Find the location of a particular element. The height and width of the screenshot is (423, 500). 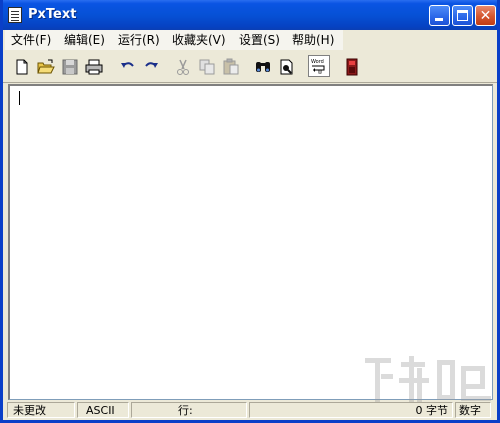

menu-file: 文件(F) is located at coordinates (31, 40).